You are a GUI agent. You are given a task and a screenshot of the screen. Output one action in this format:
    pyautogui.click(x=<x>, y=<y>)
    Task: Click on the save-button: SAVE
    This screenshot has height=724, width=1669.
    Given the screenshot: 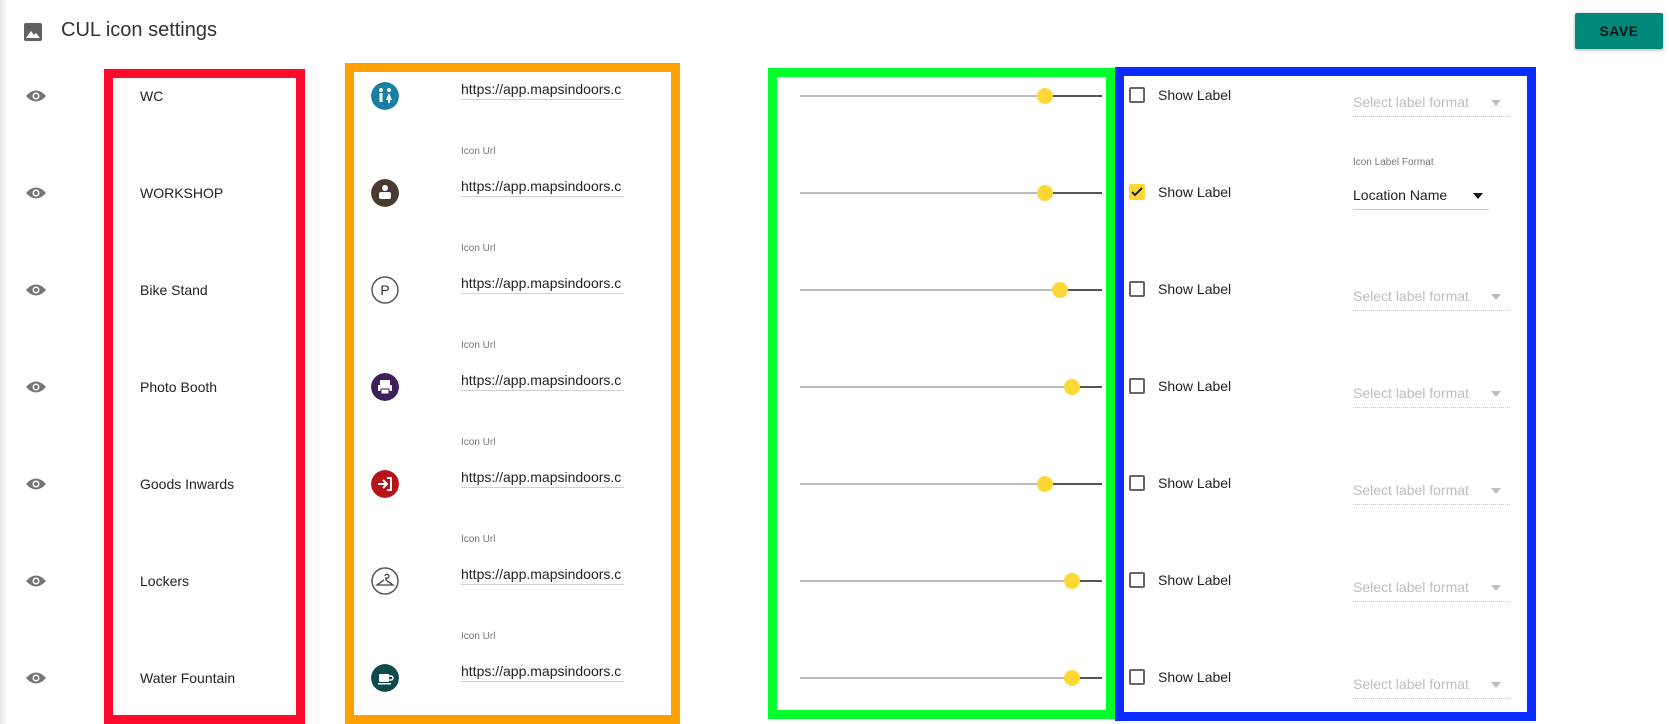 What is the action you would take?
    pyautogui.click(x=1619, y=31)
    